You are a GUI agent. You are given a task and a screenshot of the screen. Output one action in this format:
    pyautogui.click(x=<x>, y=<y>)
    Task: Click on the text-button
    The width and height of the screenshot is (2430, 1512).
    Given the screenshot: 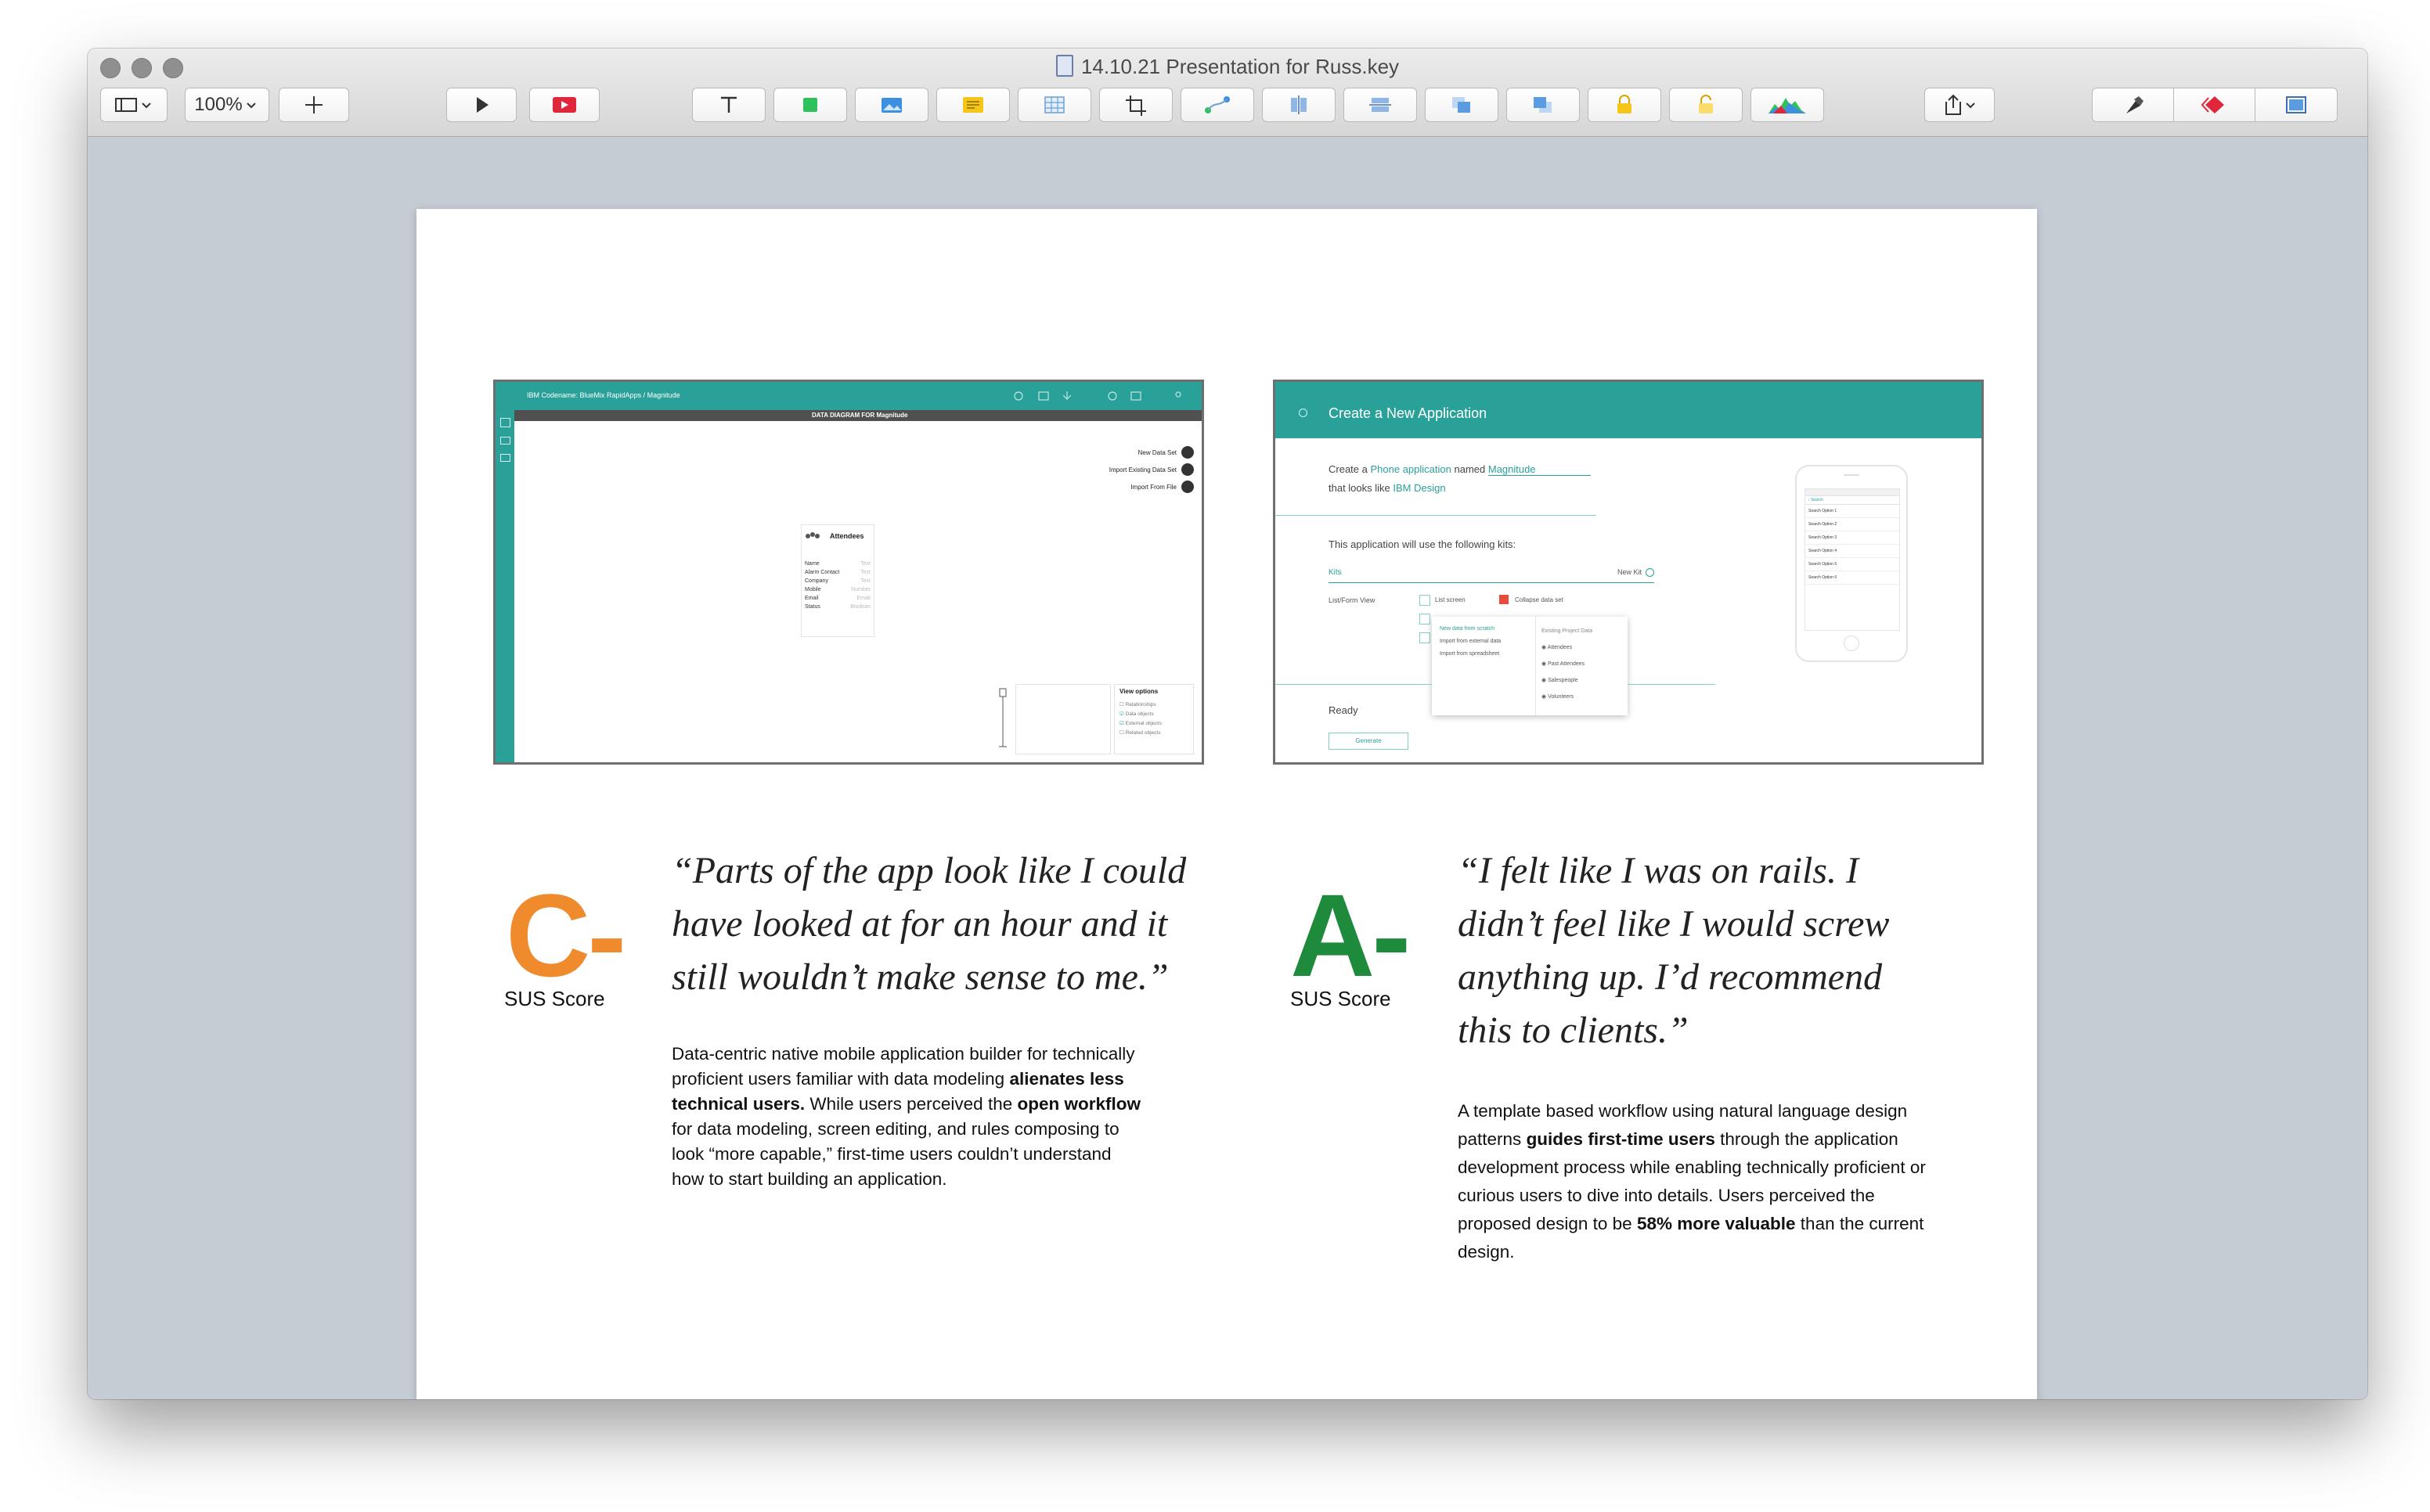 What is the action you would take?
    pyautogui.click(x=729, y=105)
    